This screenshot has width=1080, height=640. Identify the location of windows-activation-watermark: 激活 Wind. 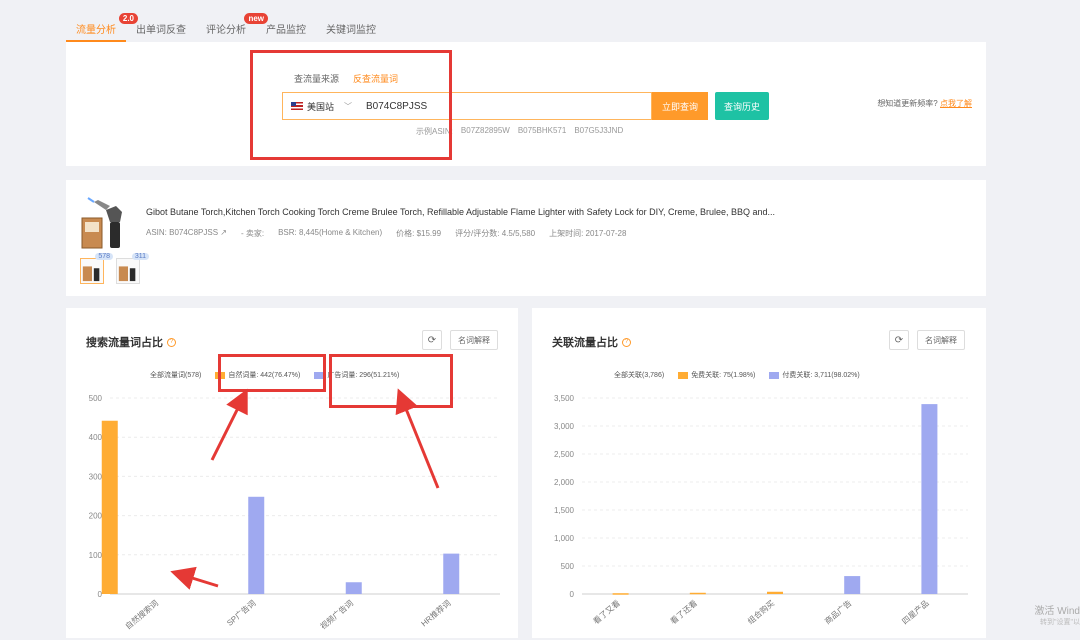
(1057, 611).